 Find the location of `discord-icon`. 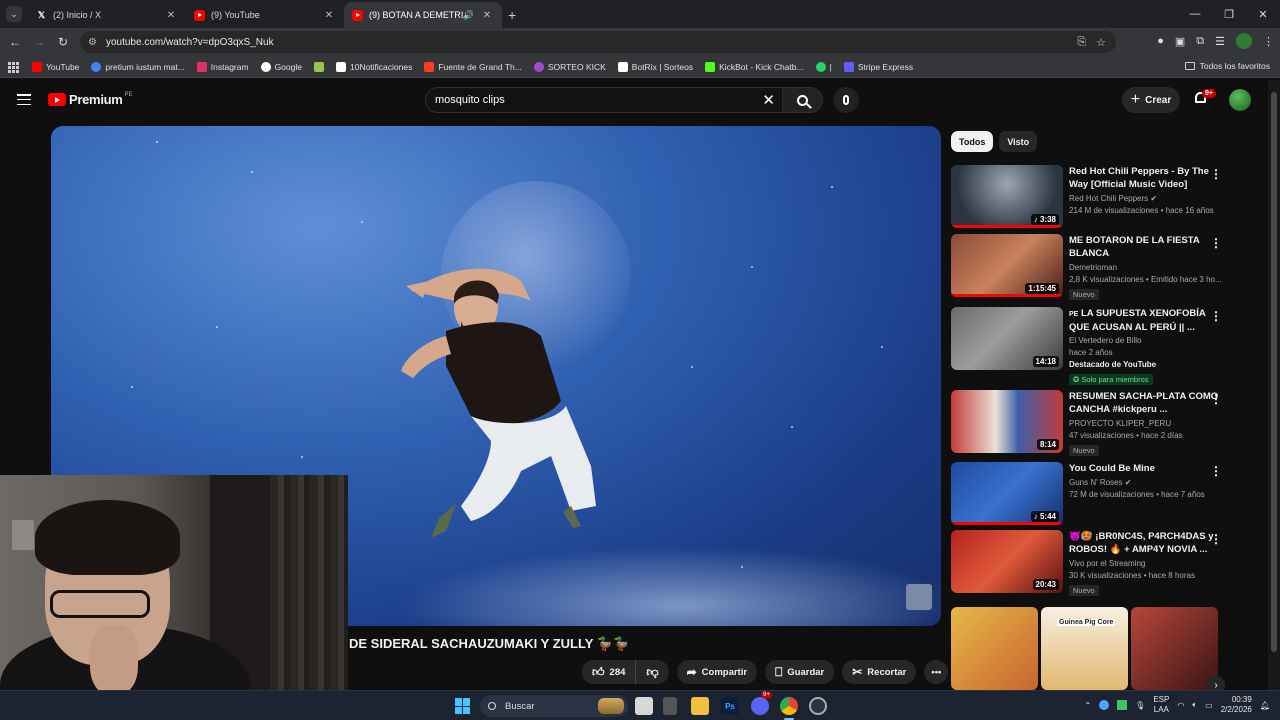

discord-icon is located at coordinates (760, 706).